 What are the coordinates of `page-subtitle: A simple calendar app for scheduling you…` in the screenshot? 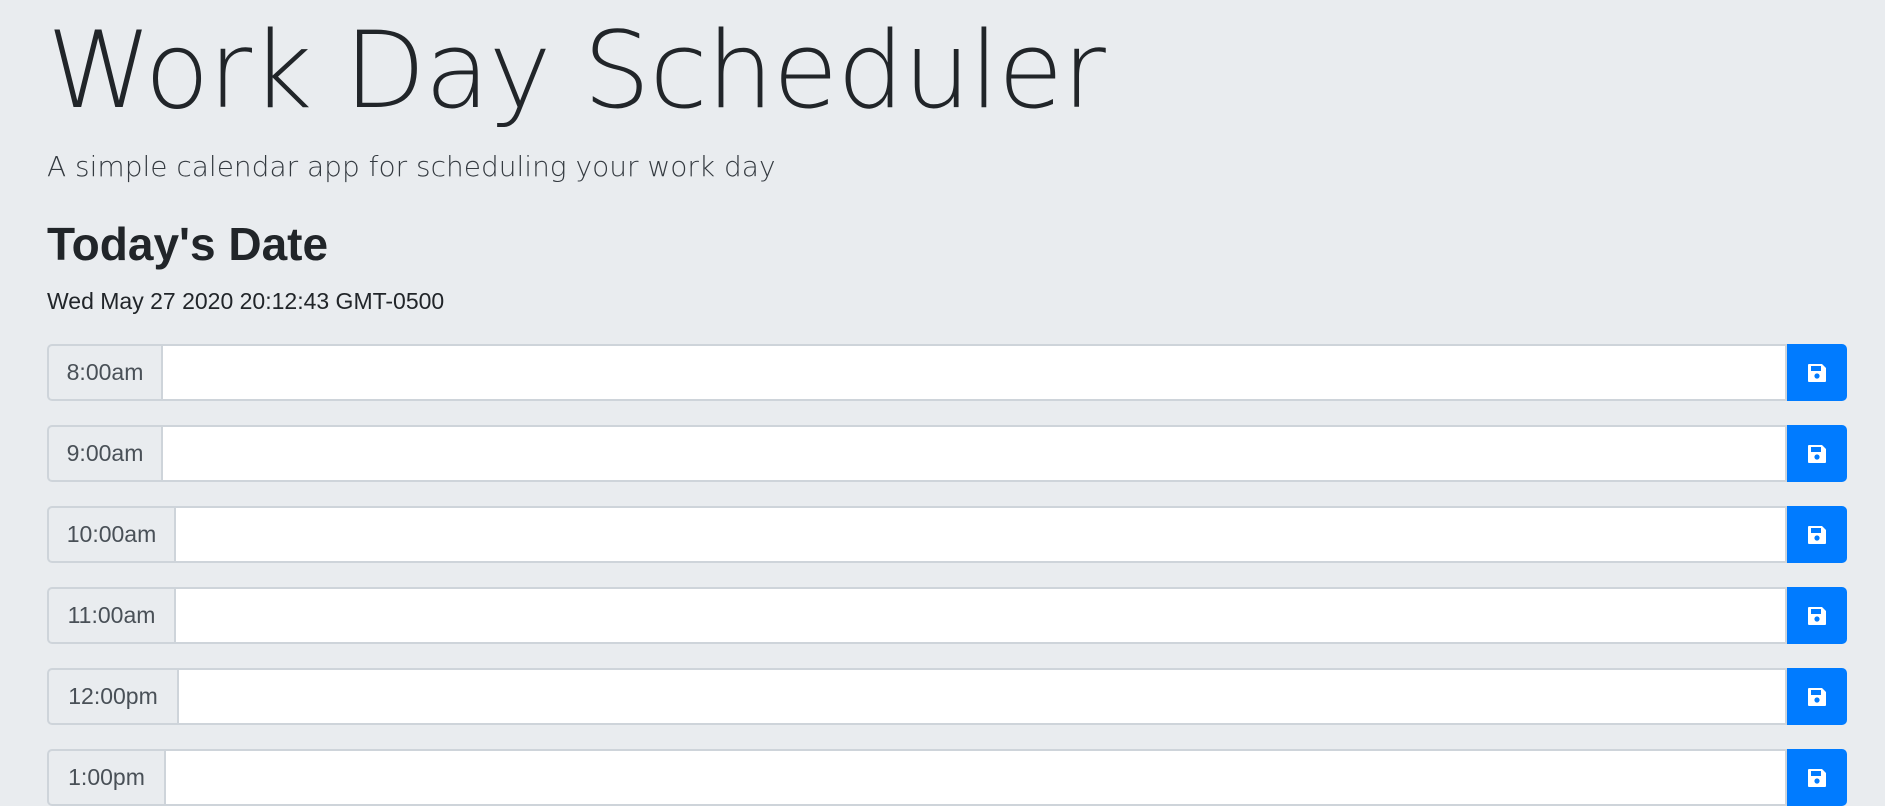 It's located at (411, 166).